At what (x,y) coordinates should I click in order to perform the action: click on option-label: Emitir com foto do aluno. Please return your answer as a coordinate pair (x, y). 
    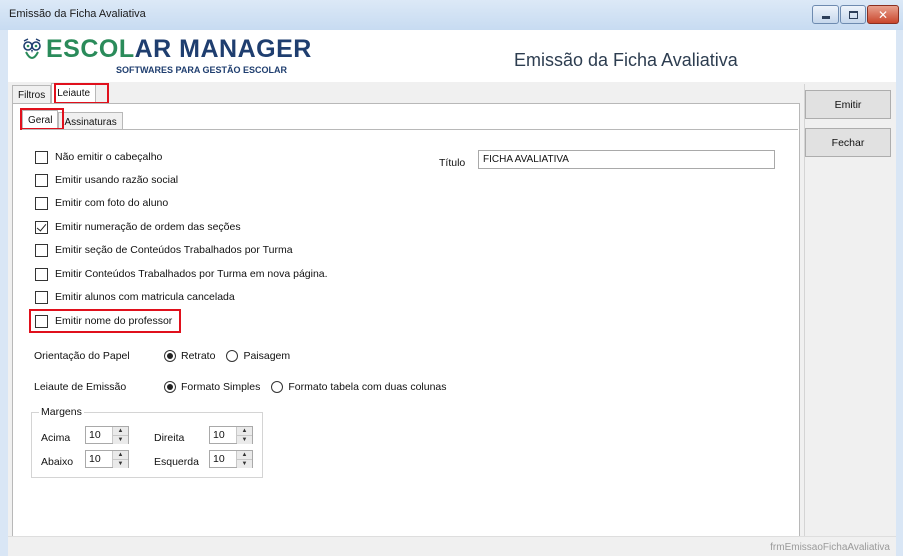
    Looking at the image, I should click on (112, 203).